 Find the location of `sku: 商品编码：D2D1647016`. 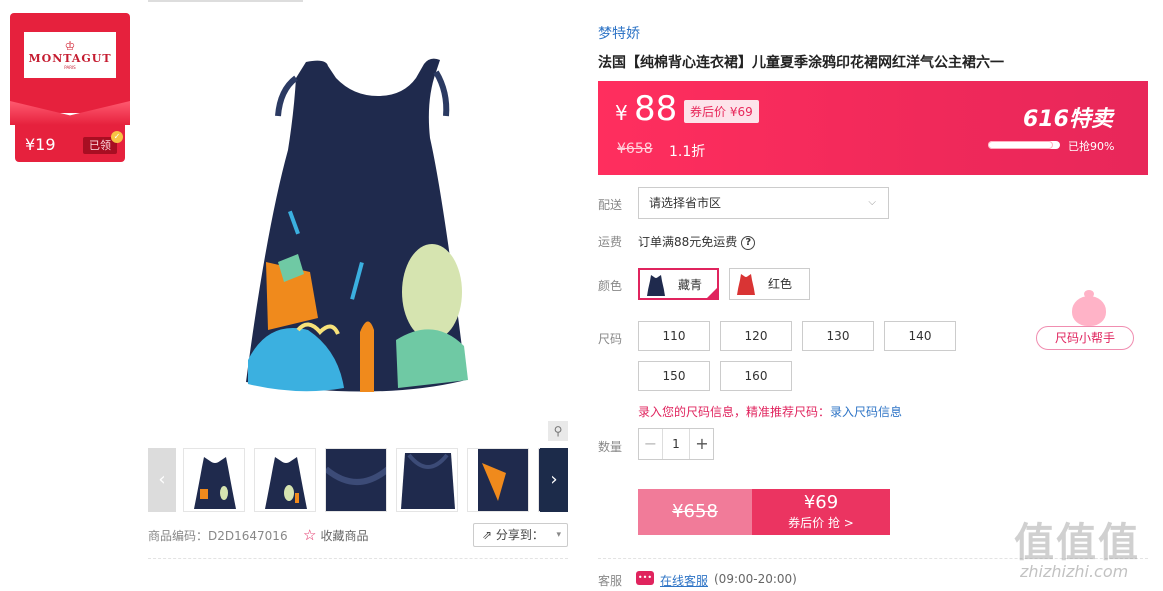

sku: 商品编码：D2D1647016 is located at coordinates (218, 535).